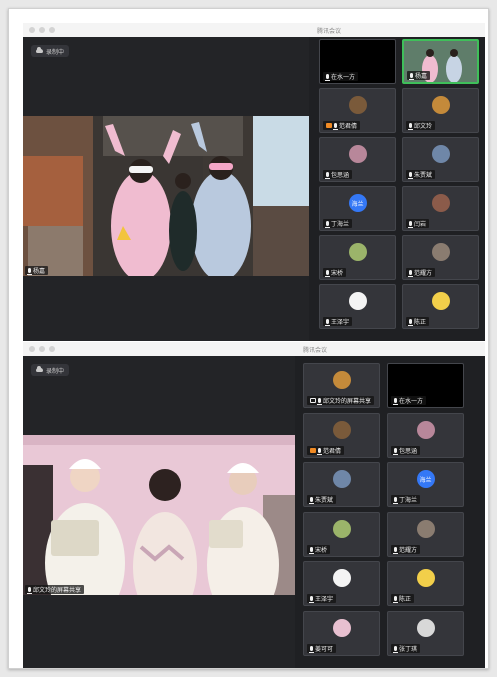 Image resolution: width=497 pixels, height=677 pixels. I want to click on participant-name: 邱文玲, so click(423, 127).